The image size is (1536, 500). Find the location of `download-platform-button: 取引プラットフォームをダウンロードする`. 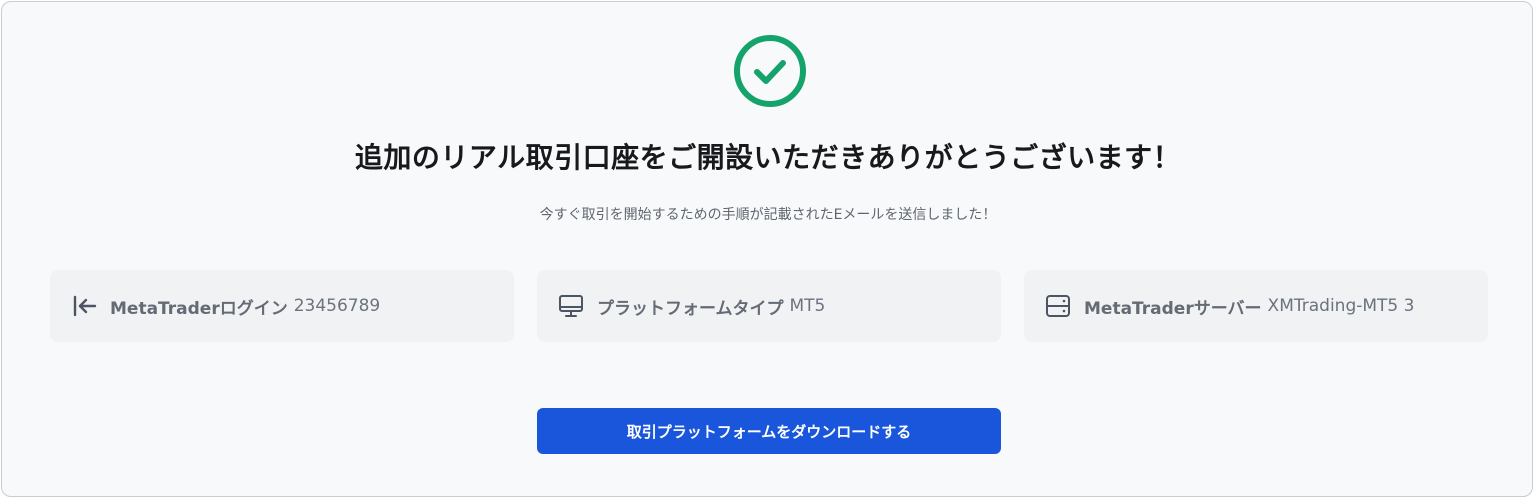

download-platform-button: 取引プラットフォームをダウンロードする is located at coordinates (769, 431).